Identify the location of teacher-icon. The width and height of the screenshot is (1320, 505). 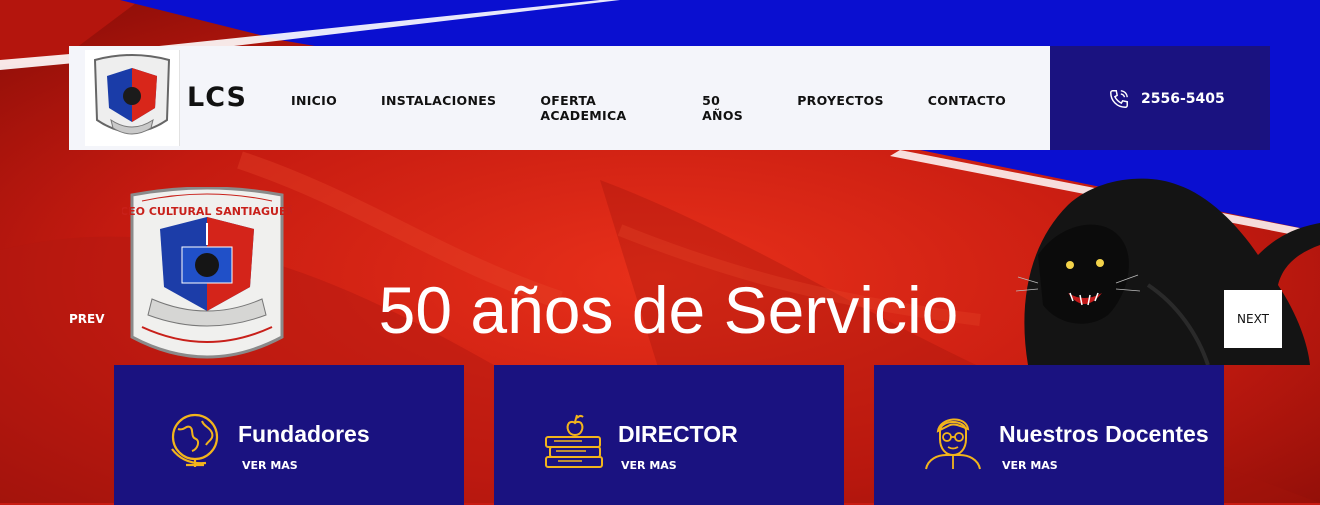
(953, 444).